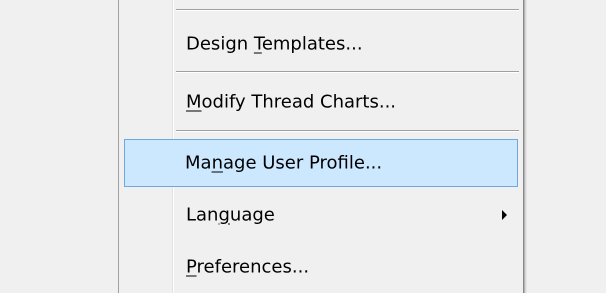 The width and height of the screenshot is (606, 293). What do you see at coordinates (224, 215) in the screenshot?
I see `accelerator-key: g` at bounding box center [224, 215].